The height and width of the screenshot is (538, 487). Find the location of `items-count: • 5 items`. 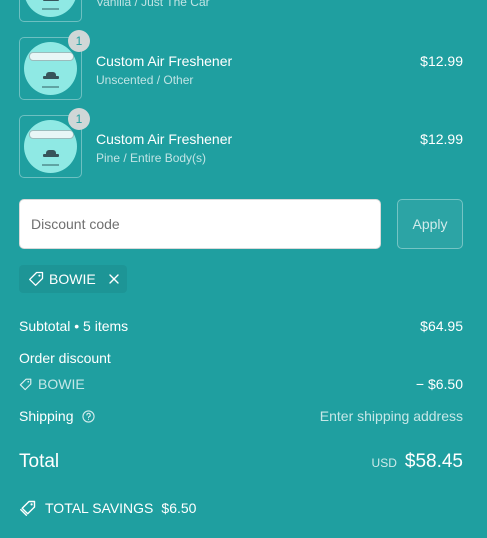

items-count: • 5 items is located at coordinates (101, 326).